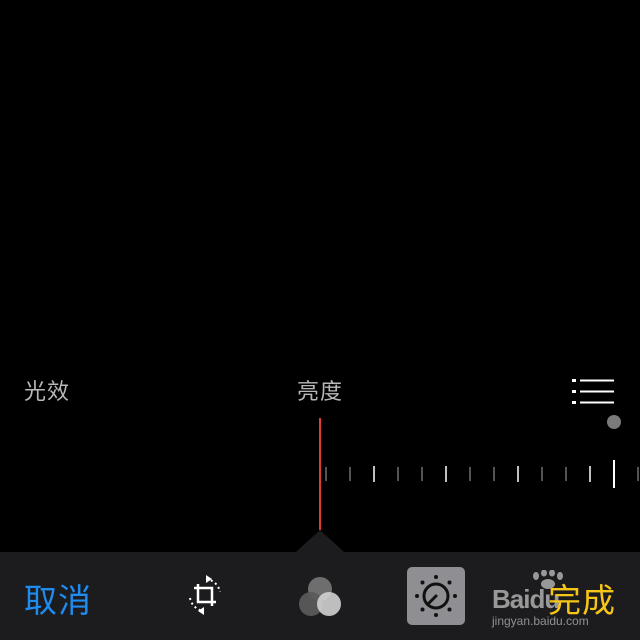 The height and width of the screenshot is (640, 640). Describe the element at coordinates (582, 598) in the screenshot. I see `done-button: 完成` at that location.